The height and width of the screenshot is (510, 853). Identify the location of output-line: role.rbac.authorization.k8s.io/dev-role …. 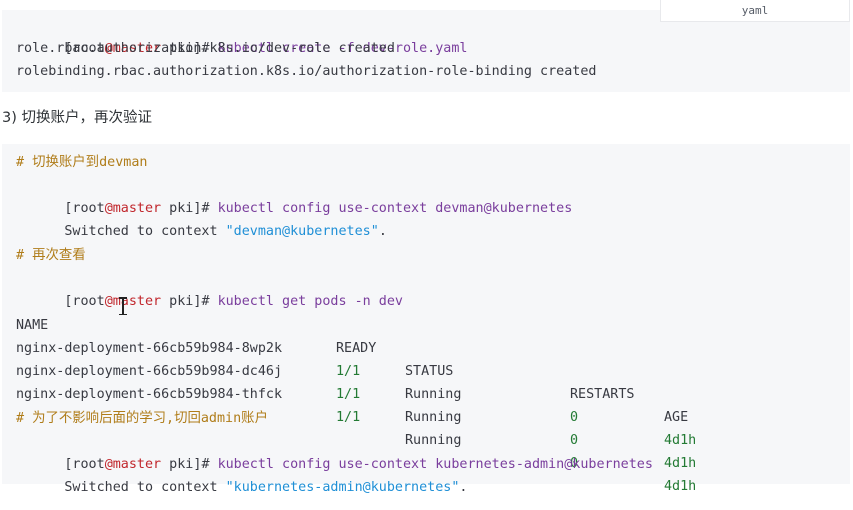
(205, 48).